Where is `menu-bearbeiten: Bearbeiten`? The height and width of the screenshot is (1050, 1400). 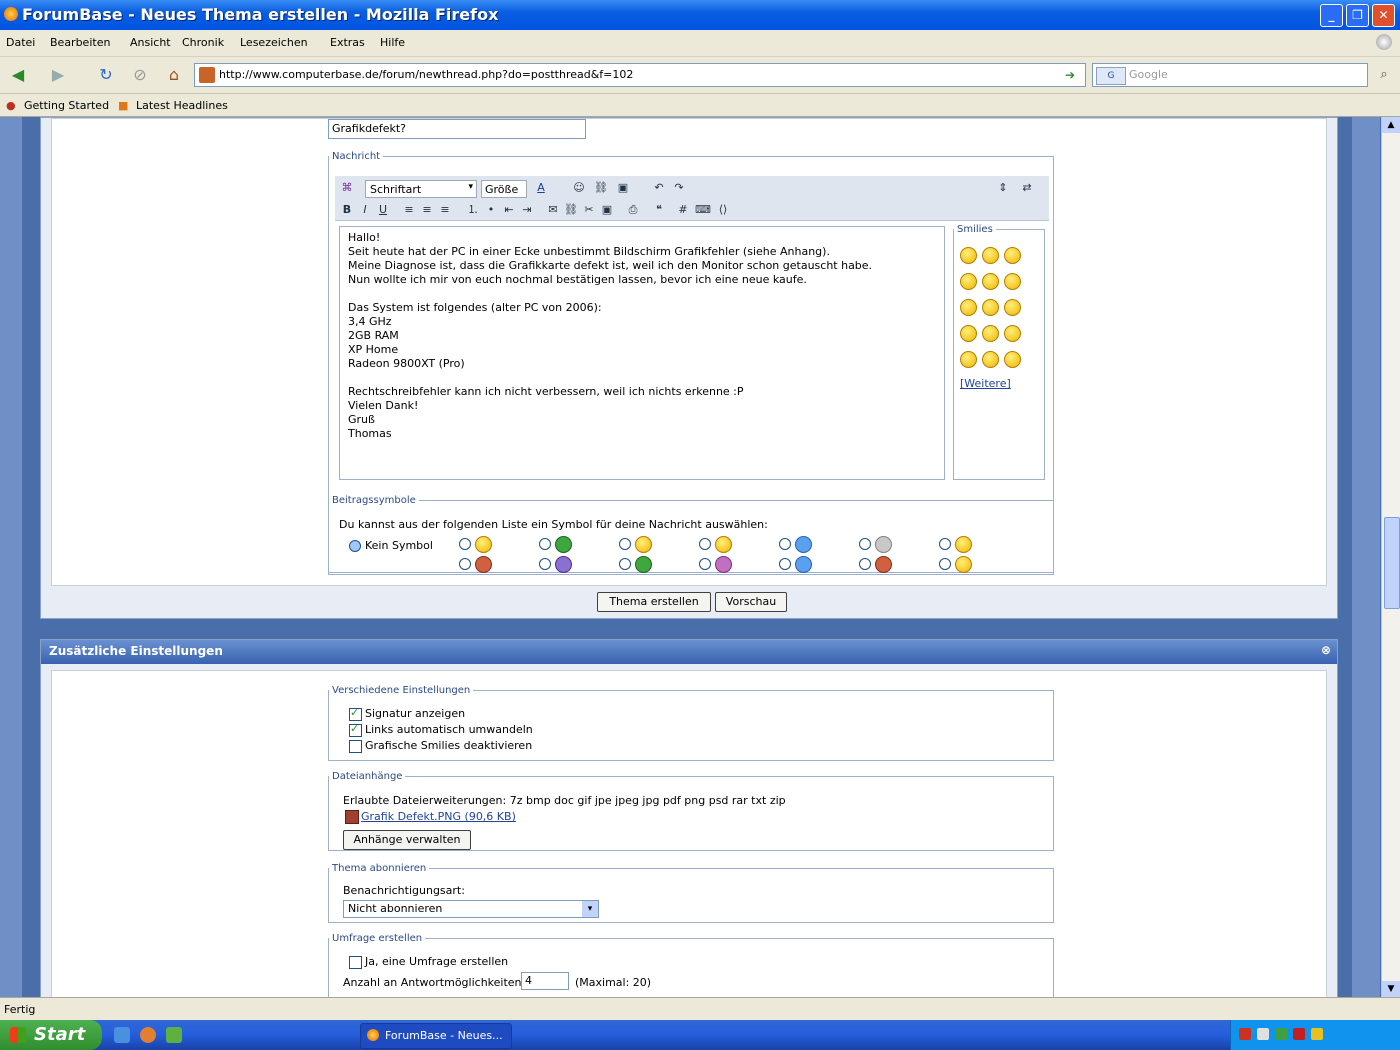
menu-bearbeiten: Bearbeiten is located at coordinates (80, 42).